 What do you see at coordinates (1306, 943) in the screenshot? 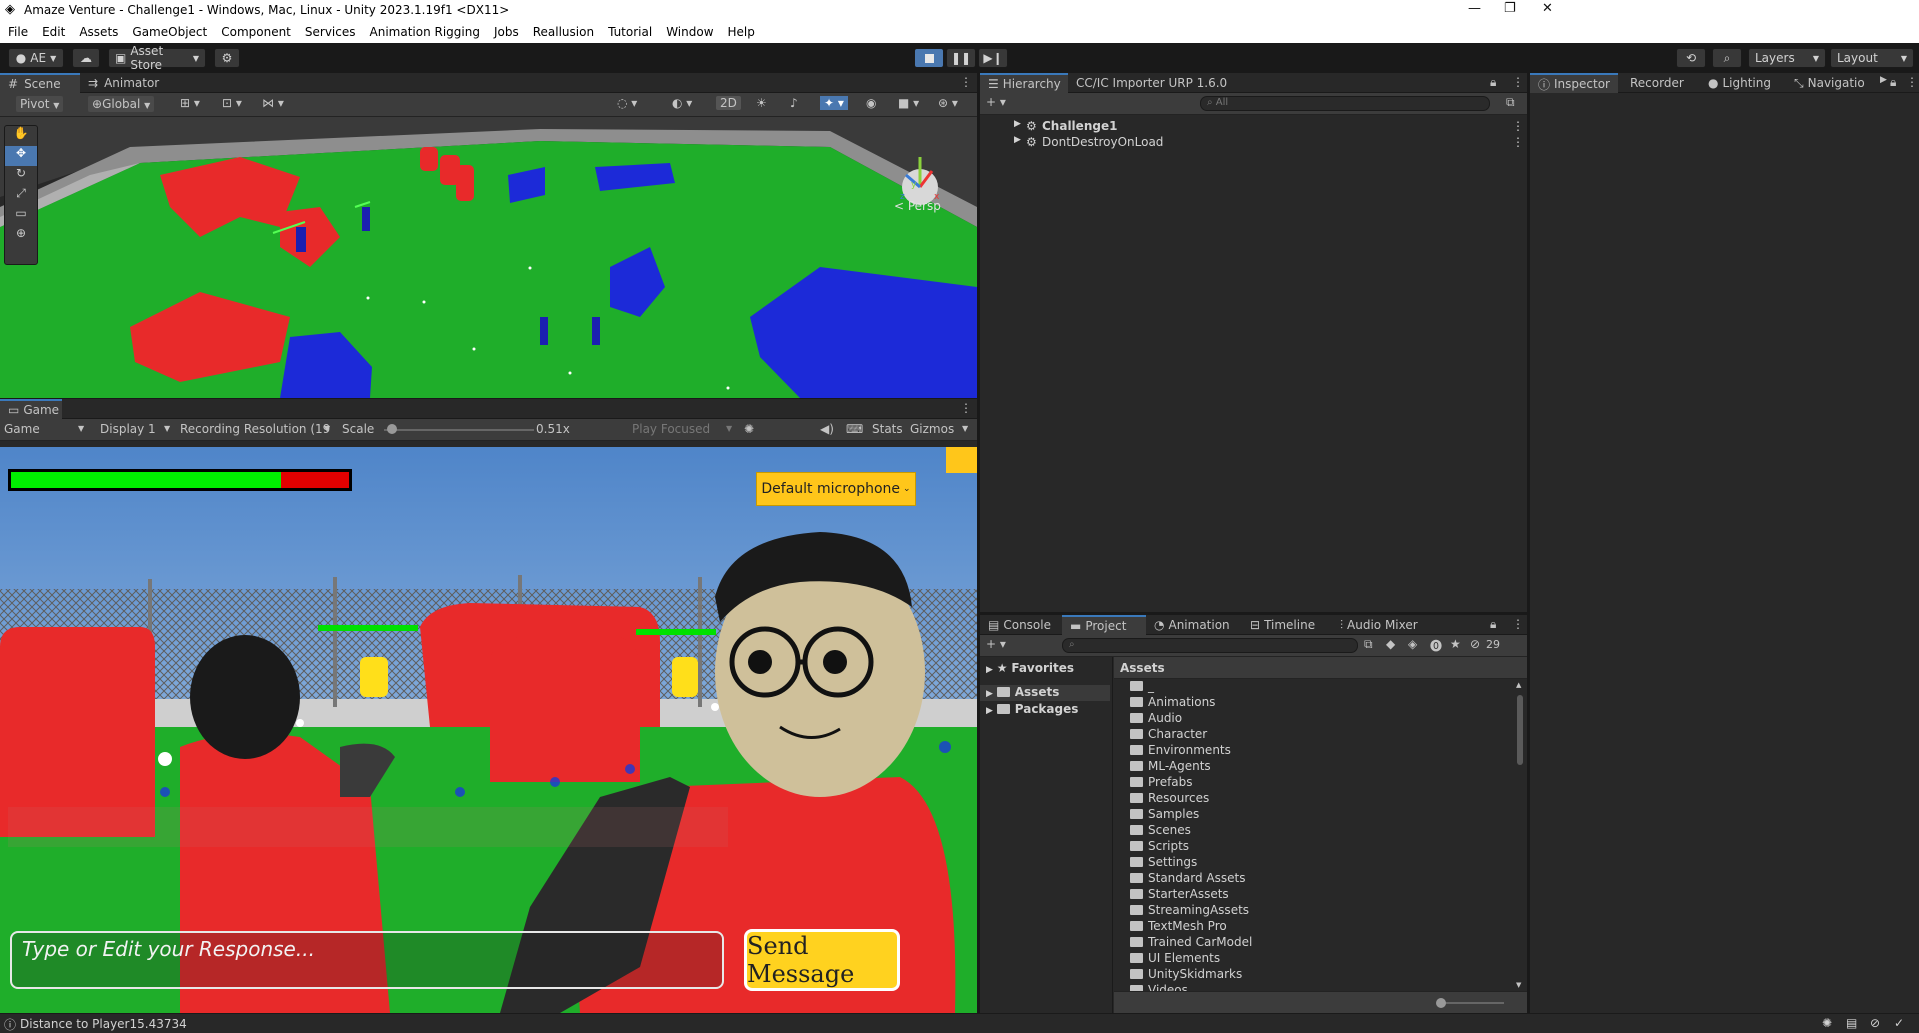
I see `folder-item: Trained CarModel` at bounding box center [1306, 943].